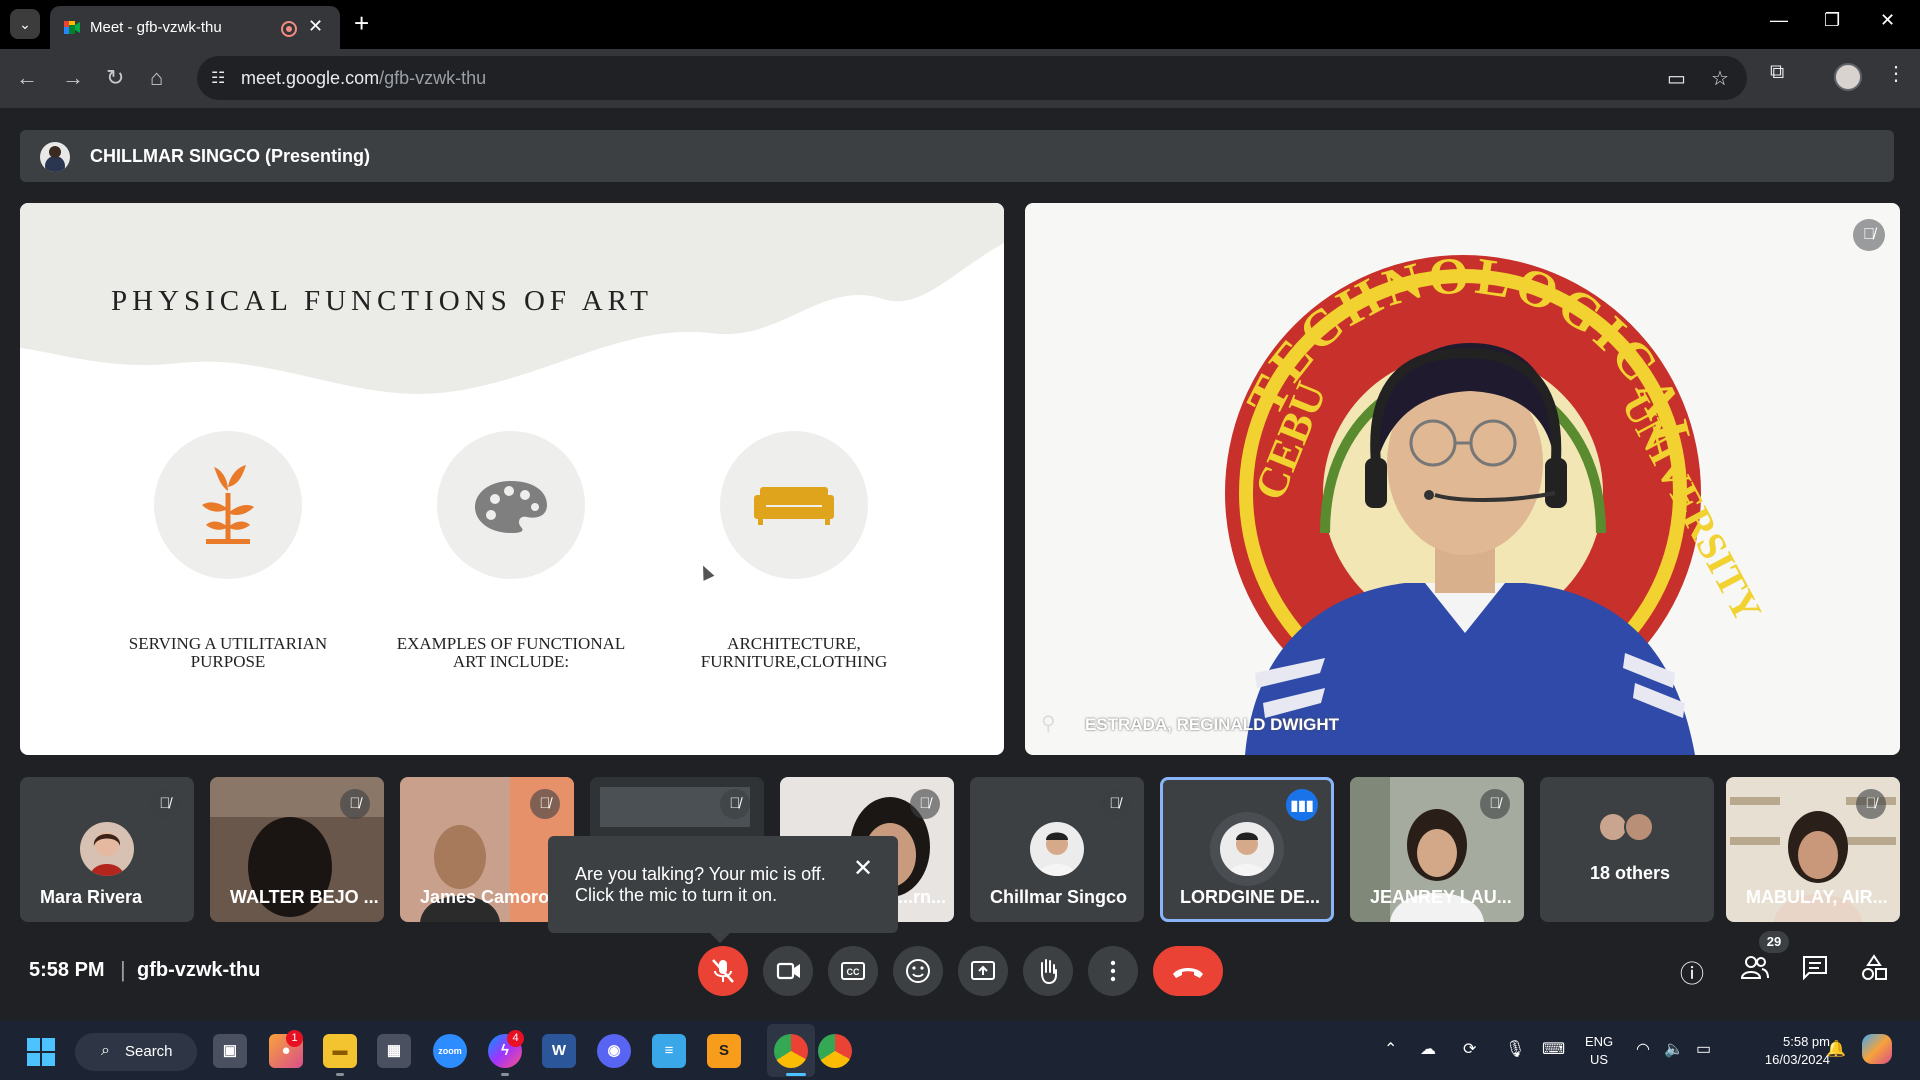 This screenshot has width=1920, height=1080. Describe the element at coordinates (794, 652) in the screenshot. I see `slide-item-caption-3: ARCHITECTURE, FURNITURE,CLOTHING` at that location.